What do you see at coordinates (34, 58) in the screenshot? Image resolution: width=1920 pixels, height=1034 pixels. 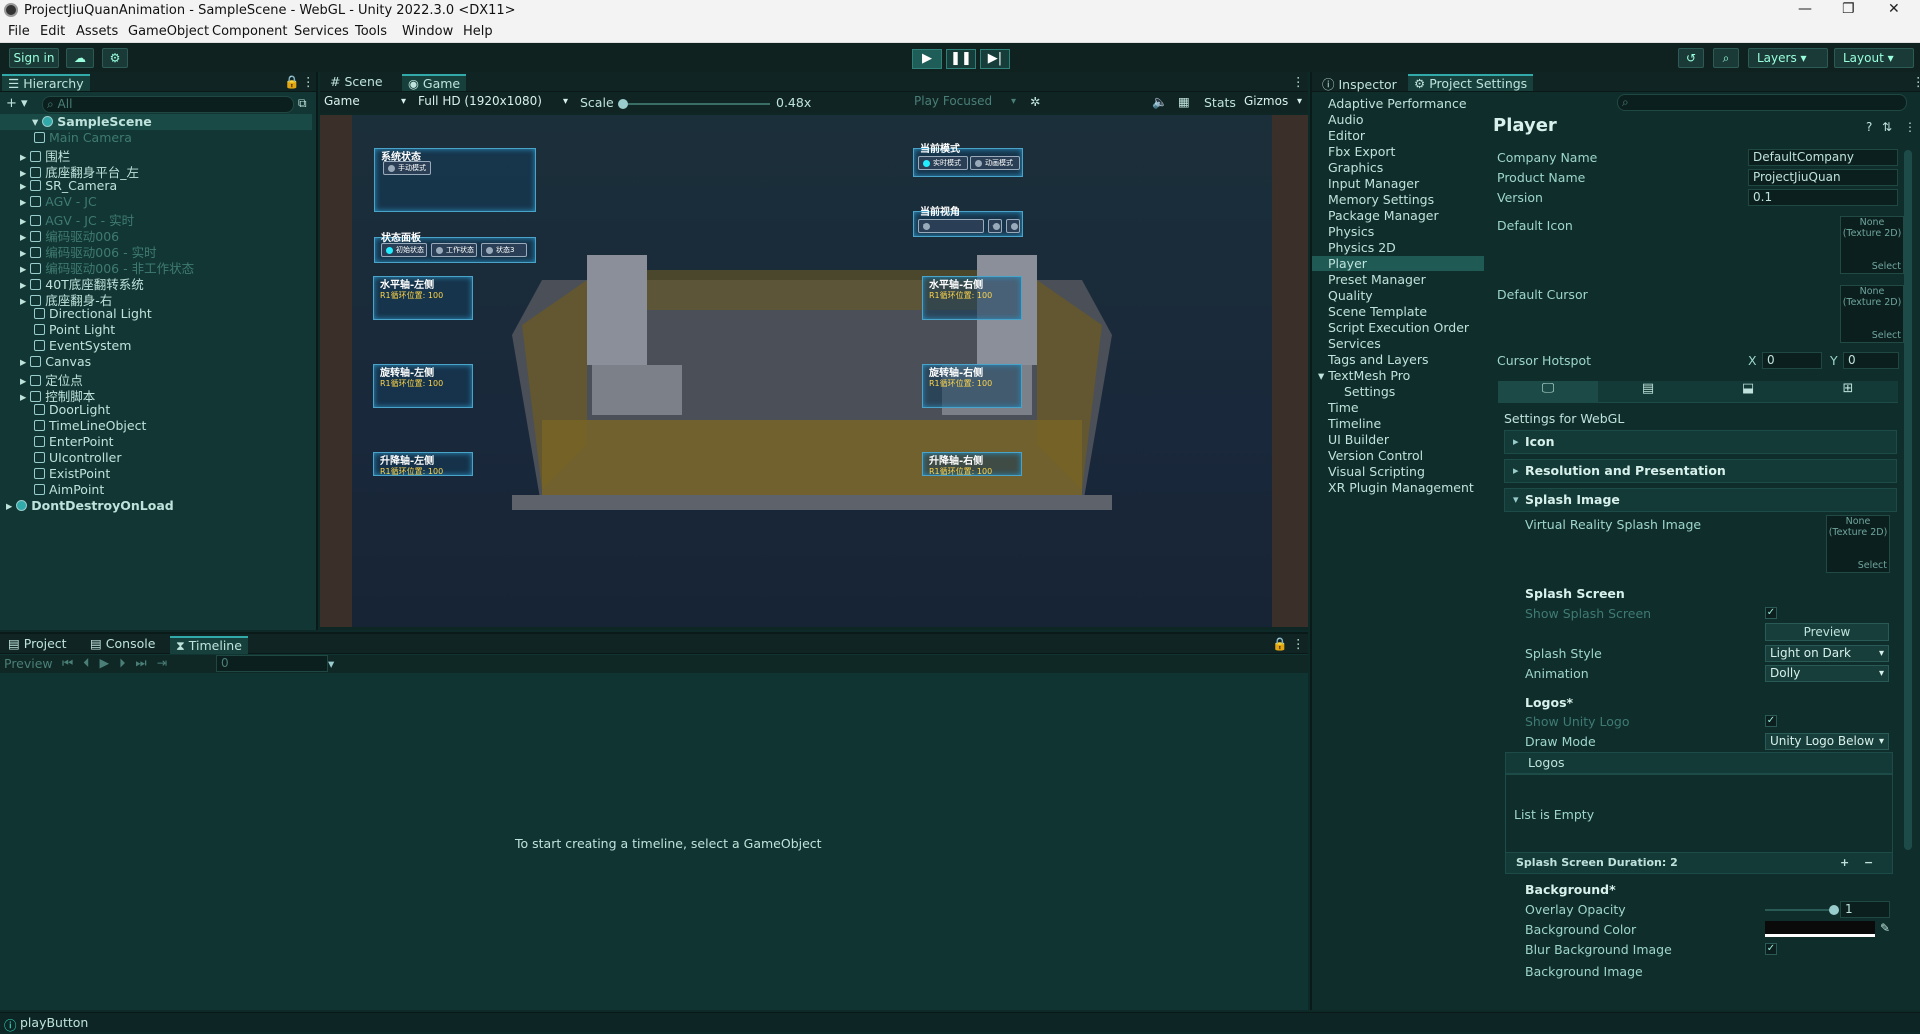 I see `sign-in-button: Sign in` at bounding box center [34, 58].